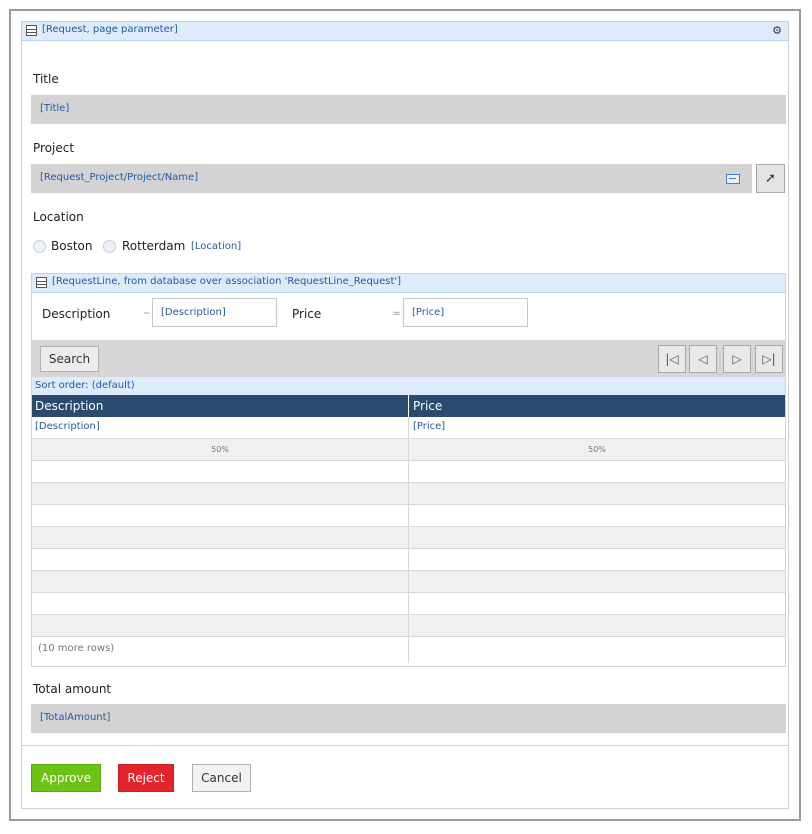 The height and width of the screenshot is (834, 812). Describe the element at coordinates (39, 246) in the screenshot. I see `radio-boston` at that location.